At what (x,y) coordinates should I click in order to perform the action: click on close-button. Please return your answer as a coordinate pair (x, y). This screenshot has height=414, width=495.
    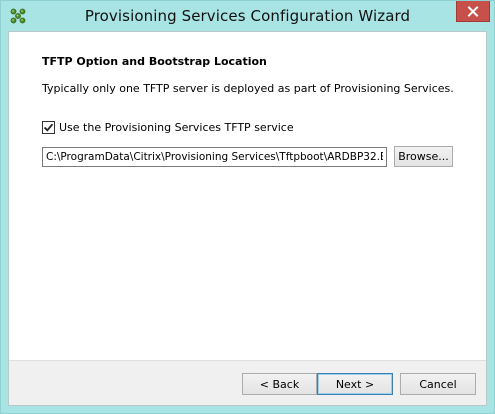
    Looking at the image, I should click on (473, 11).